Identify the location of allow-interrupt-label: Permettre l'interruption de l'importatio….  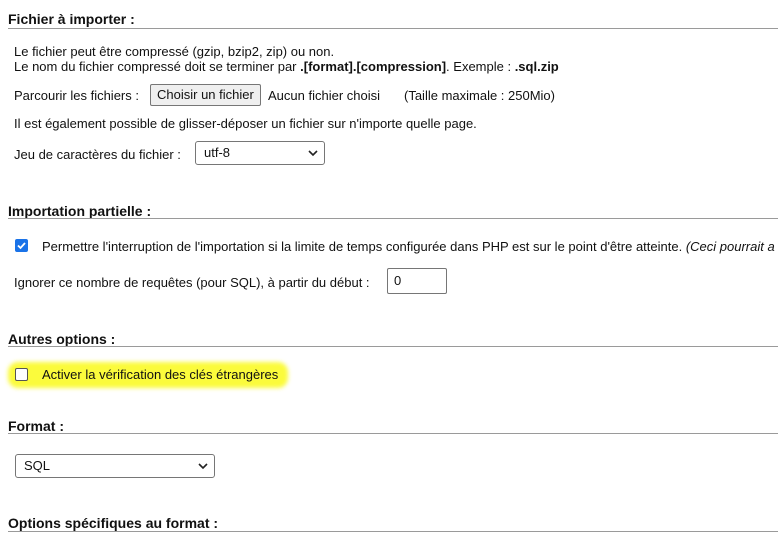
(408, 246).